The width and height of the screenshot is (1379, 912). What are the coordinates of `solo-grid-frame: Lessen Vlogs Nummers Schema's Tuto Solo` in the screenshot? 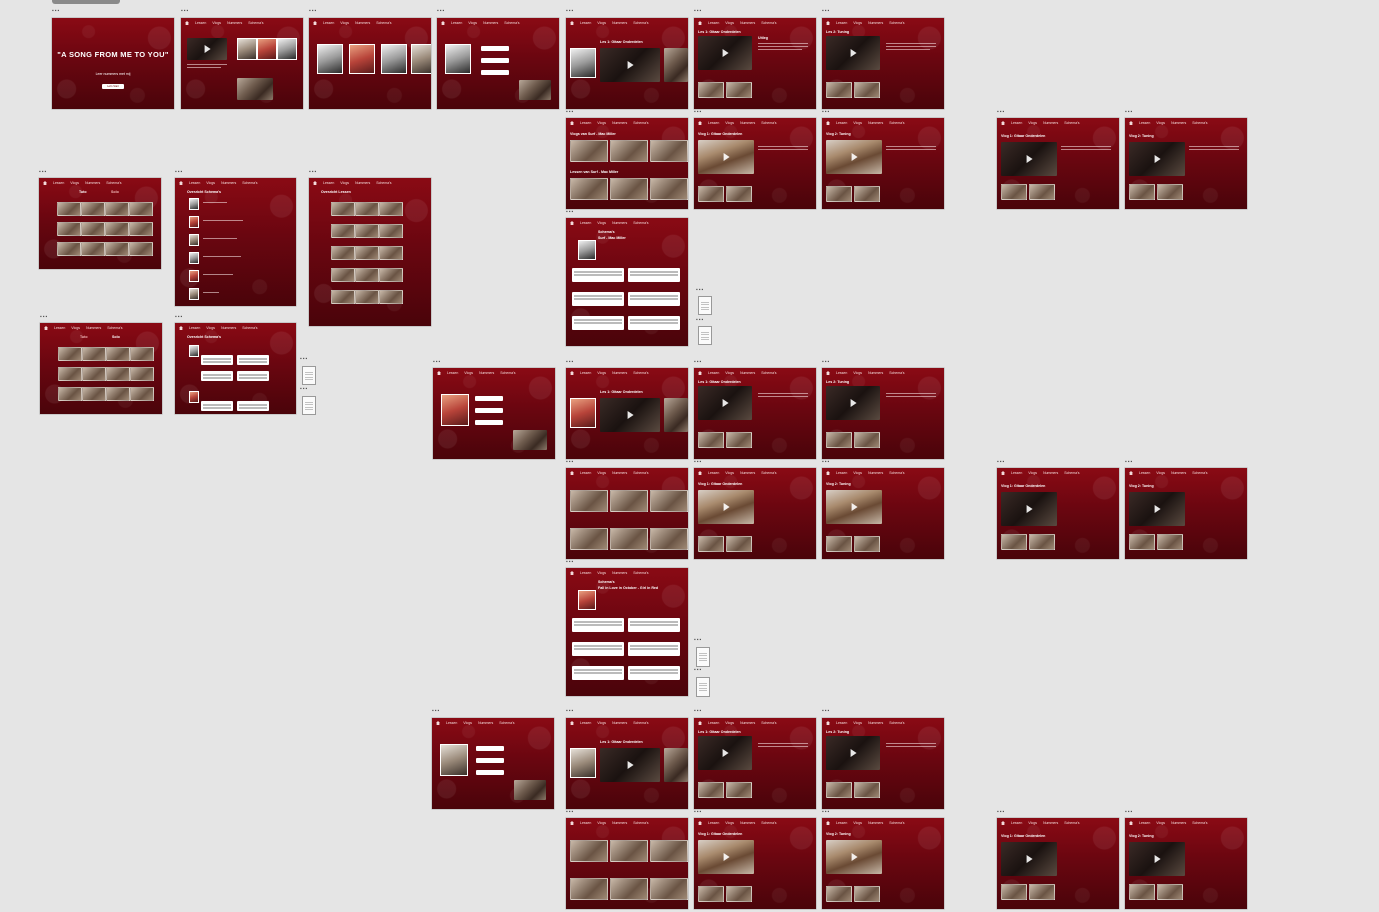 It's located at (101, 368).